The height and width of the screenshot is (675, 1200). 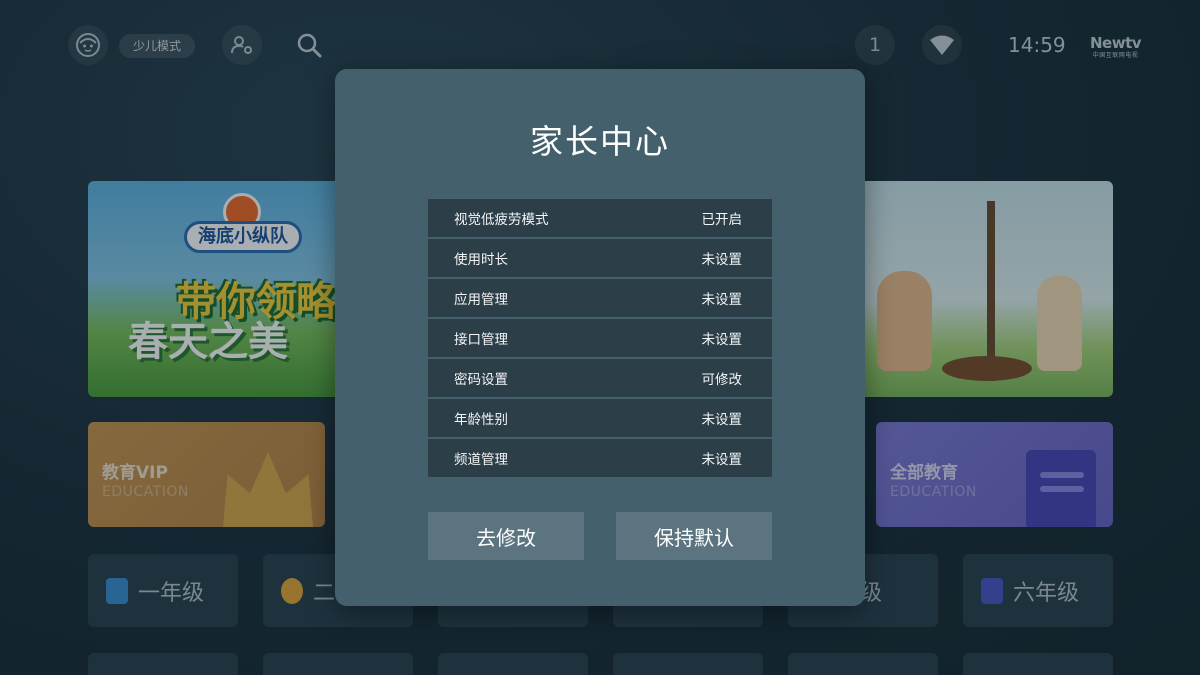 What do you see at coordinates (722, 380) in the screenshot?
I see `setting-value: 可修改` at bounding box center [722, 380].